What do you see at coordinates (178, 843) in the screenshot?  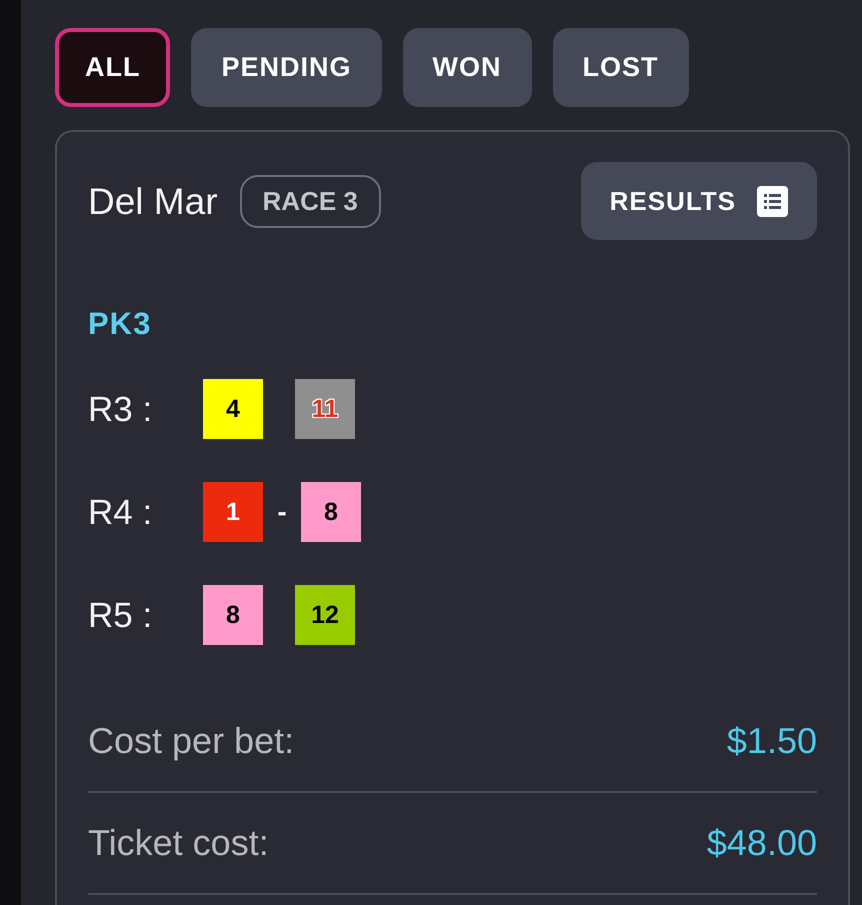 I see `cost-label: Ticket cost:` at bounding box center [178, 843].